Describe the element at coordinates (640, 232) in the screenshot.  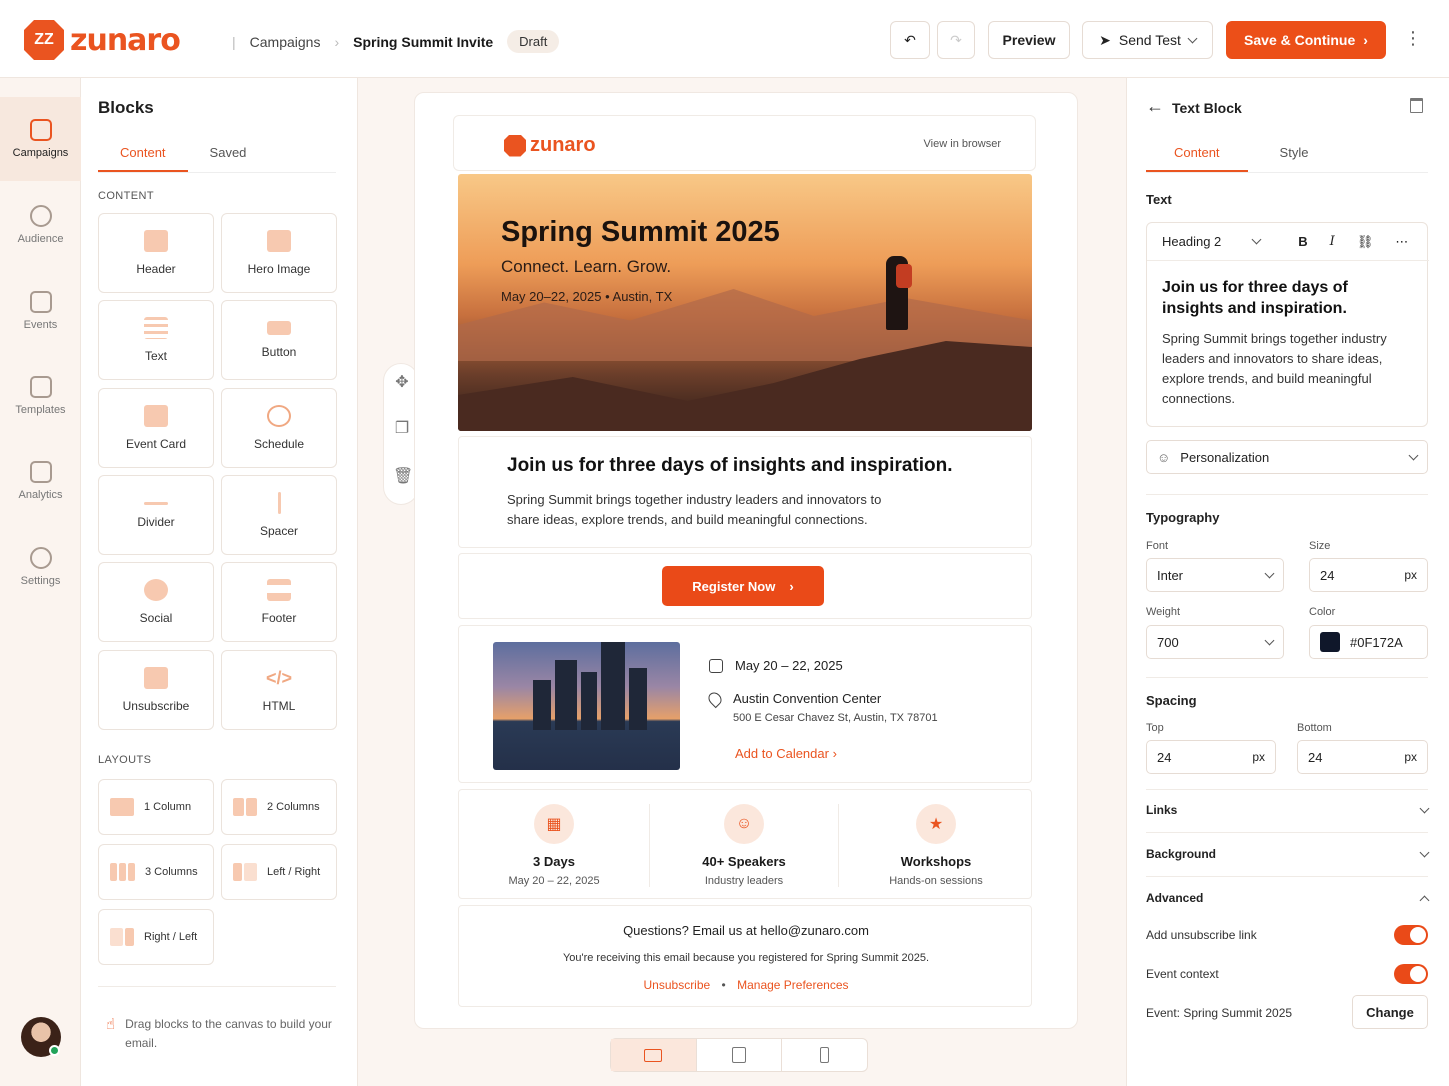
I see `hero-title: Spring Summit 2025` at that location.